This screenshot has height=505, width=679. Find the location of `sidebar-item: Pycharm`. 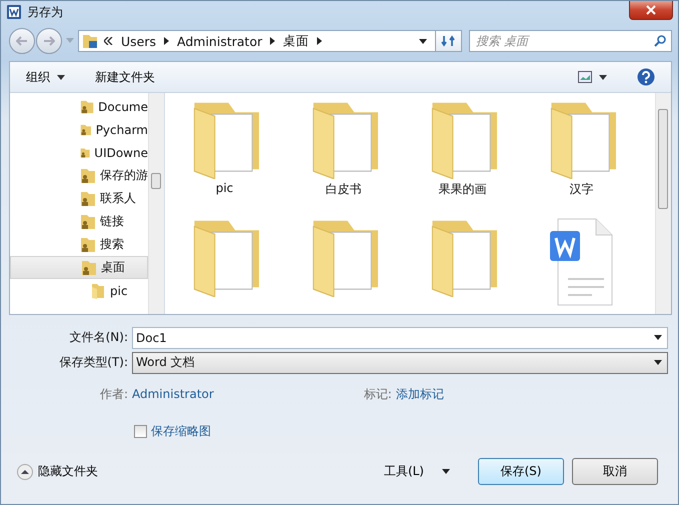

sidebar-item: Pycharm is located at coordinates (79, 129).